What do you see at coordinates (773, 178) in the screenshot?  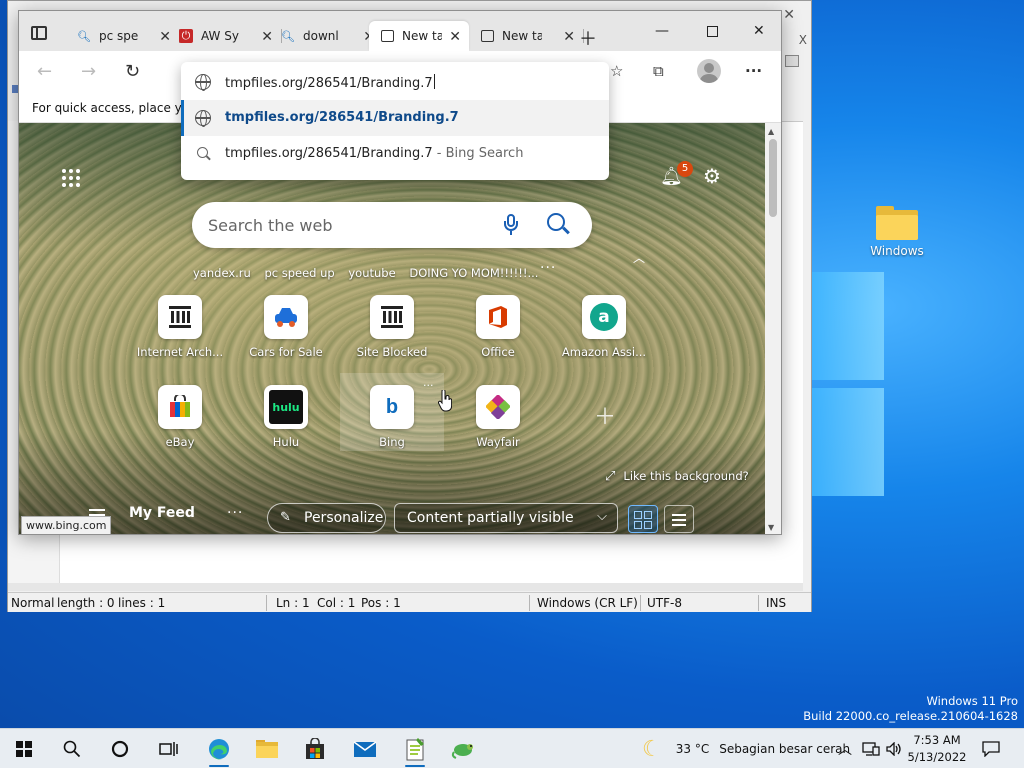 I see `scrollbar-thumb` at bounding box center [773, 178].